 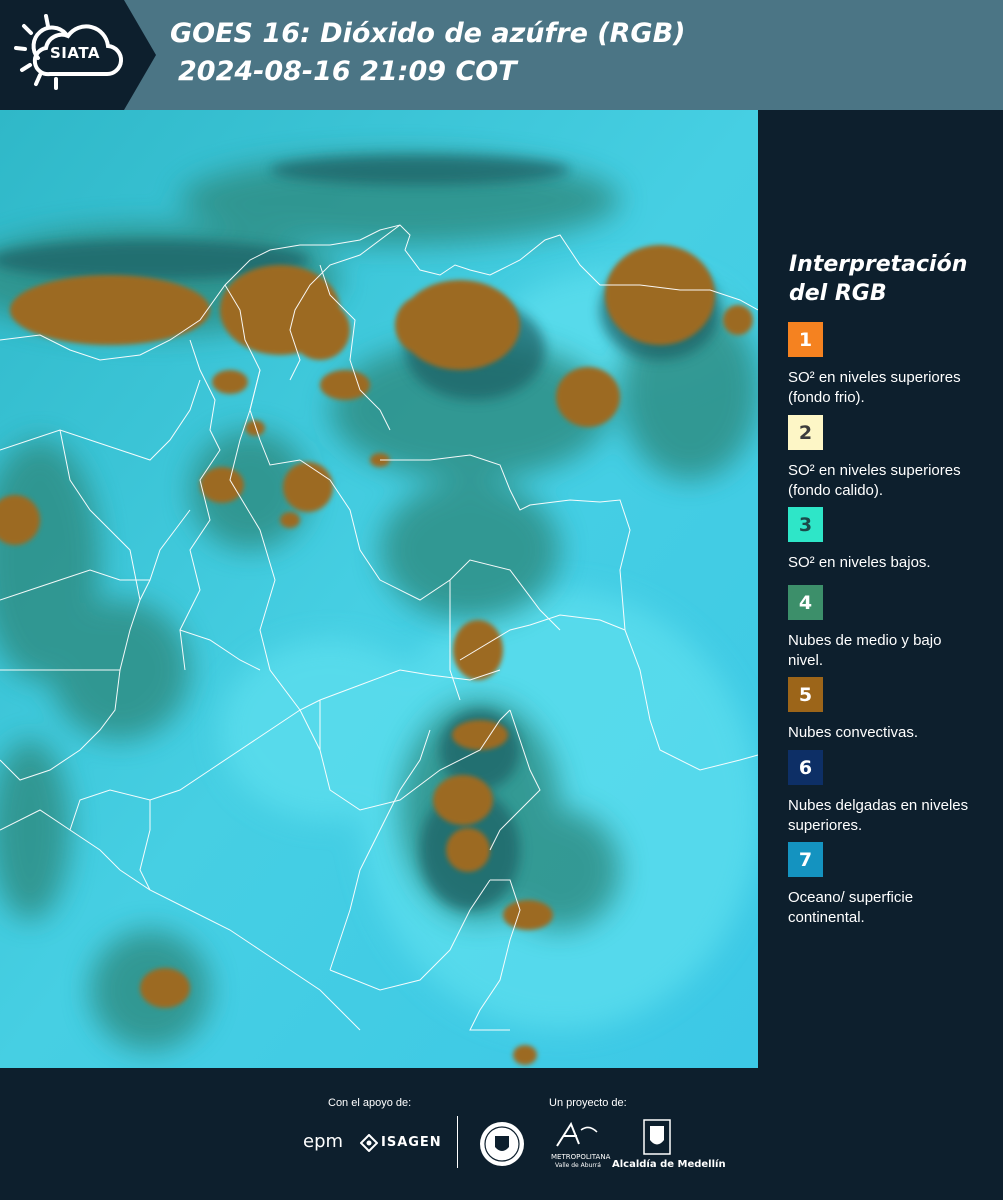 I want to click on legend-item-5: 5 Nubes convectivas., so click(x=888, y=710).